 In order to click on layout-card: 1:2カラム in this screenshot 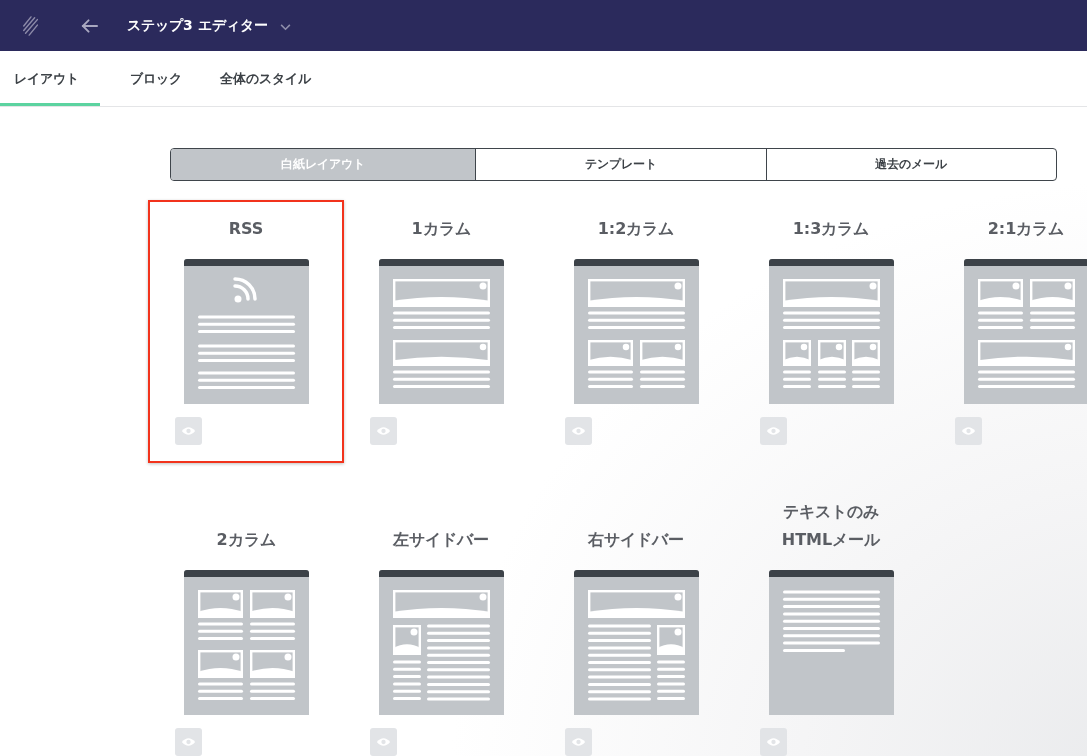, I will do `click(636, 331)`.